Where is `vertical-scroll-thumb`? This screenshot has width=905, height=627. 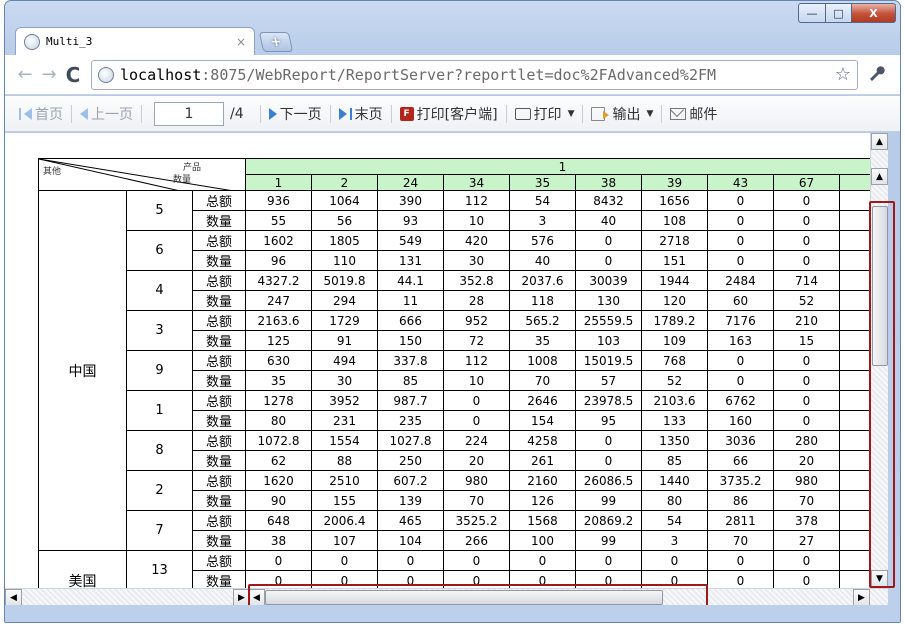
vertical-scroll-thumb is located at coordinates (880, 286).